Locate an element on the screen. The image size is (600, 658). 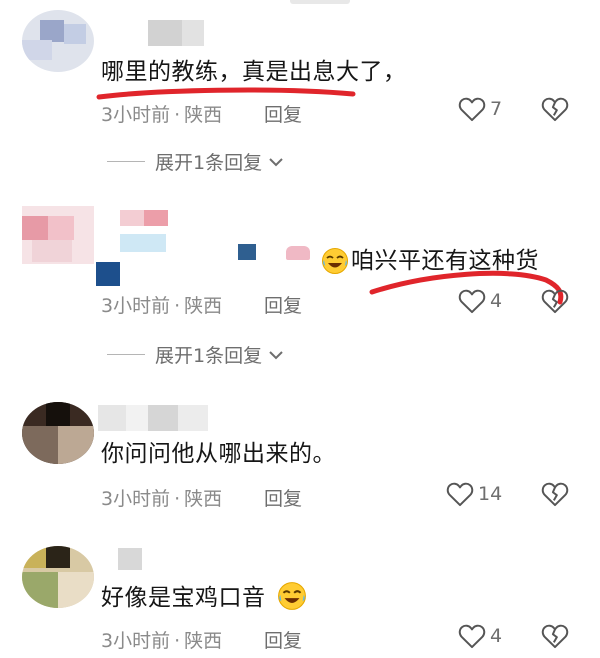
comment-text: 好像是宝鸡口音 is located at coordinates (183, 598).